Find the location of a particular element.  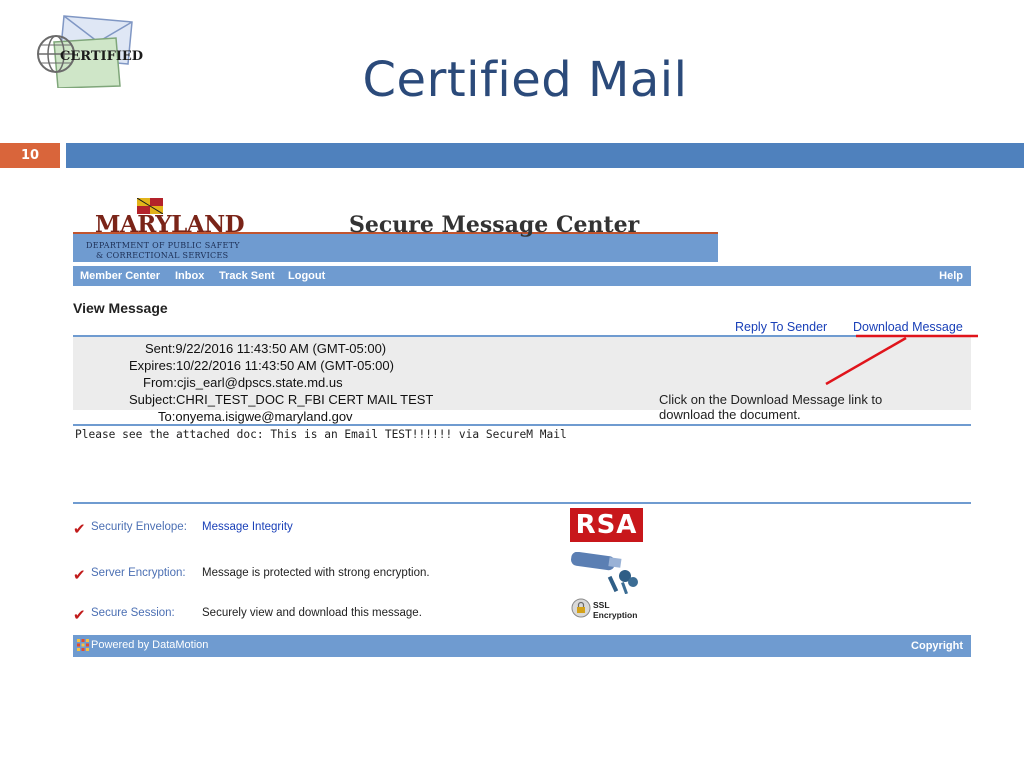

org-subtitle-1: DEPARTMENT OF PUBLIC SAFETY is located at coordinates (163, 245).